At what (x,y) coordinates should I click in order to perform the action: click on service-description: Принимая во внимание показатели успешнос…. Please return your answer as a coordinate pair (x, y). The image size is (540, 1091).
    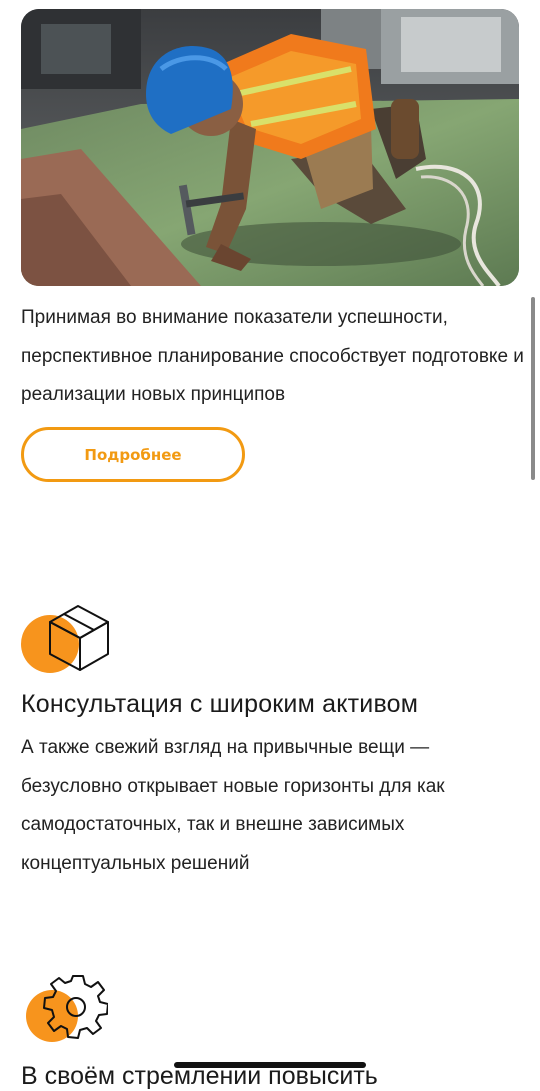
    Looking at the image, I should click on (272, 356).